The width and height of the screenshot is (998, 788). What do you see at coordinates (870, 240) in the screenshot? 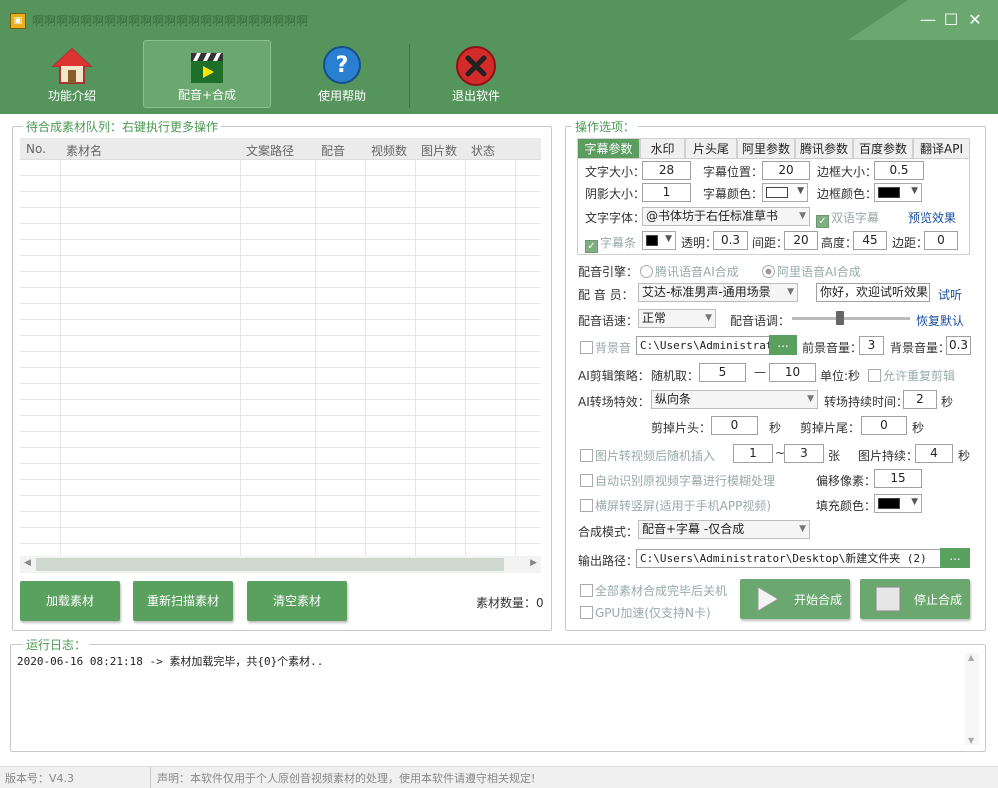
I see `height-input: 45` at bounding box center [870, 240].